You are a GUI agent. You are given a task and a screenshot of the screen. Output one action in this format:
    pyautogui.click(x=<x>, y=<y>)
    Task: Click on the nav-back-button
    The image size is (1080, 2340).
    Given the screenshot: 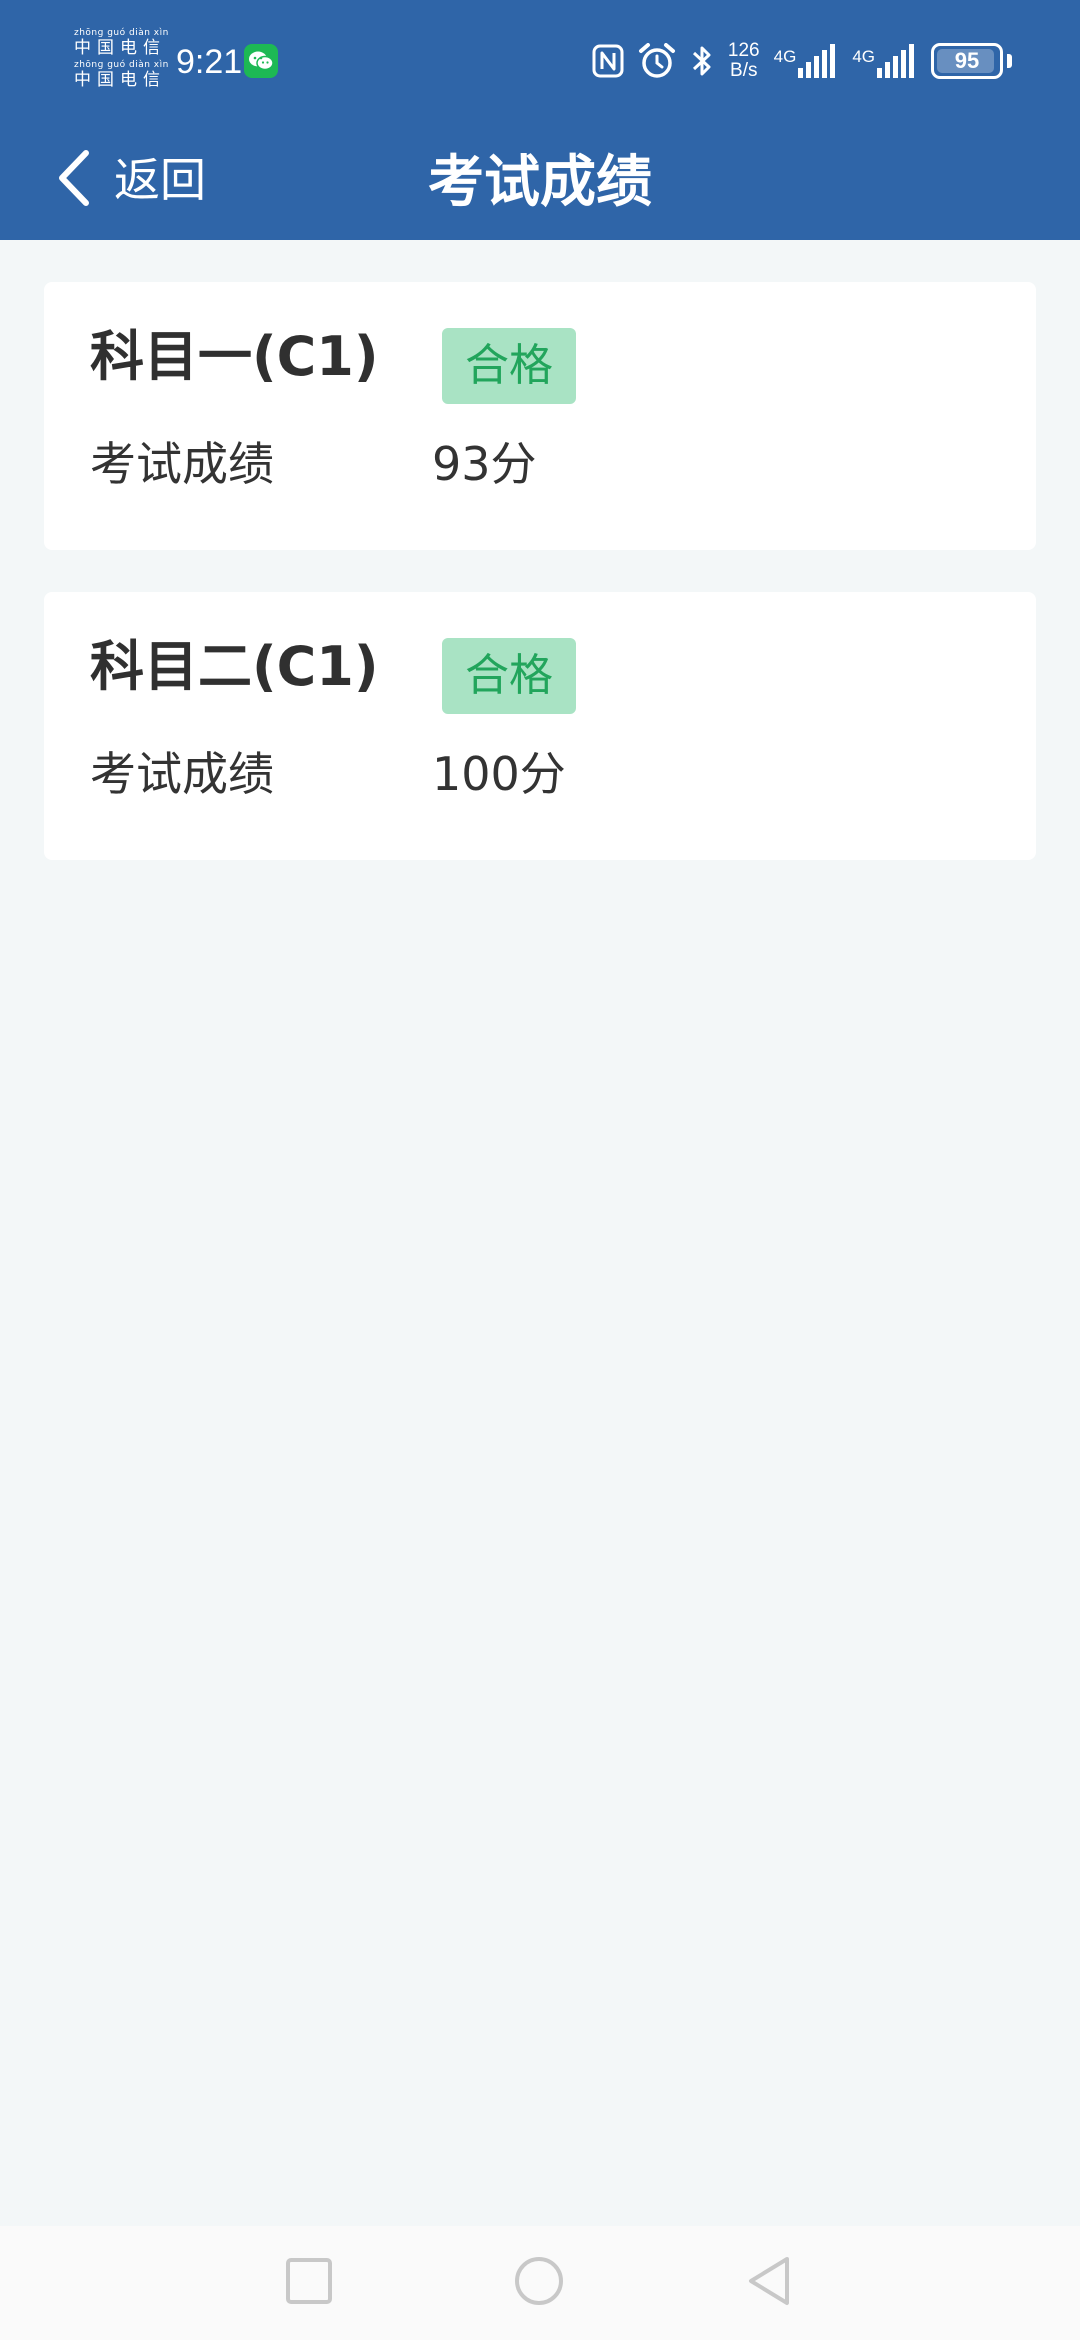 What is the action you would take?
    pyautogui.click(x=769, y=2283)
    